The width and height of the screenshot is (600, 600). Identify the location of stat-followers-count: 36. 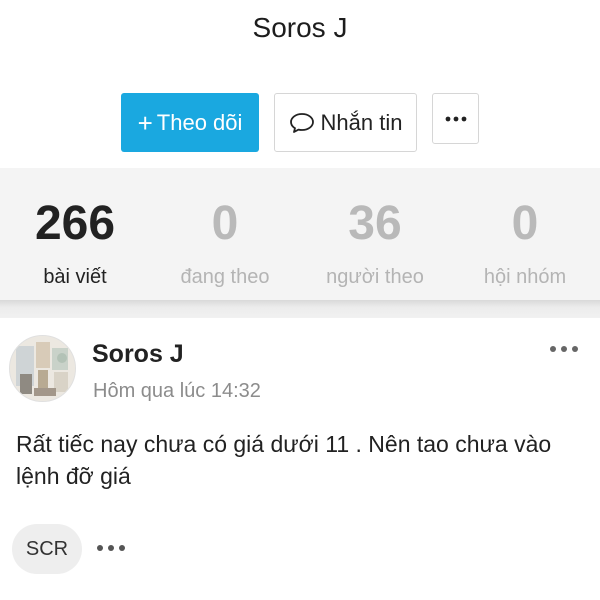
(375, 223).